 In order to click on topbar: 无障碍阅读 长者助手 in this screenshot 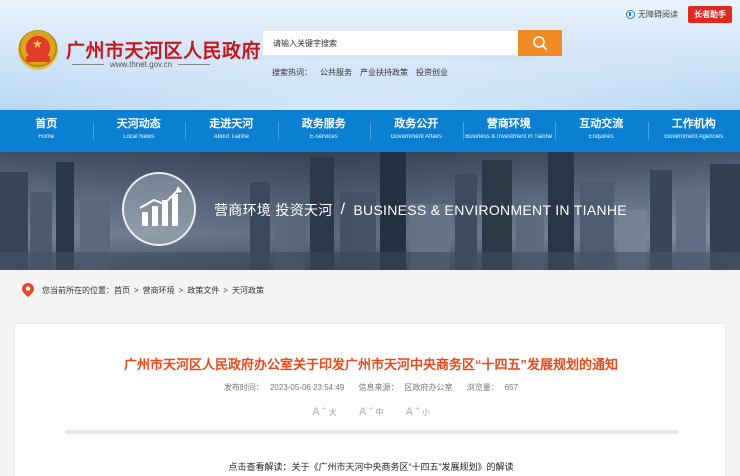, I will do `click(679, 14)`.